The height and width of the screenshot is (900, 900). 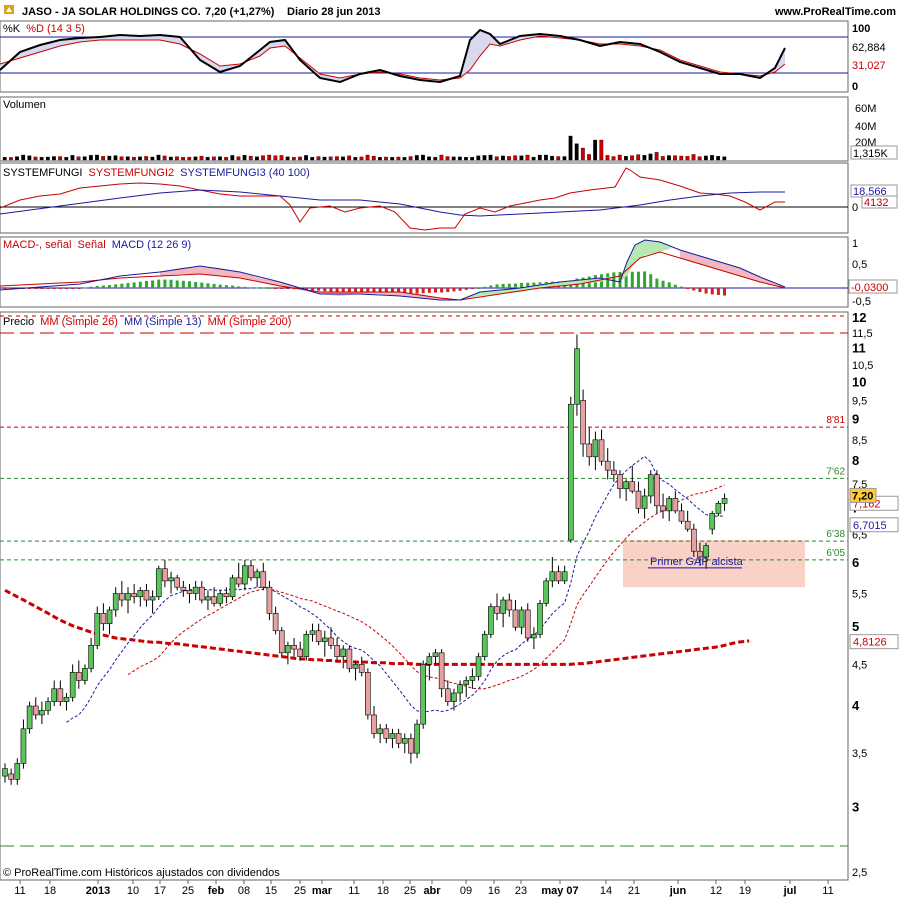 What do you see at coordinates (50, 891) in the screenshot?
I see `x-axis-label: 18` at bounding box center [50, 891].